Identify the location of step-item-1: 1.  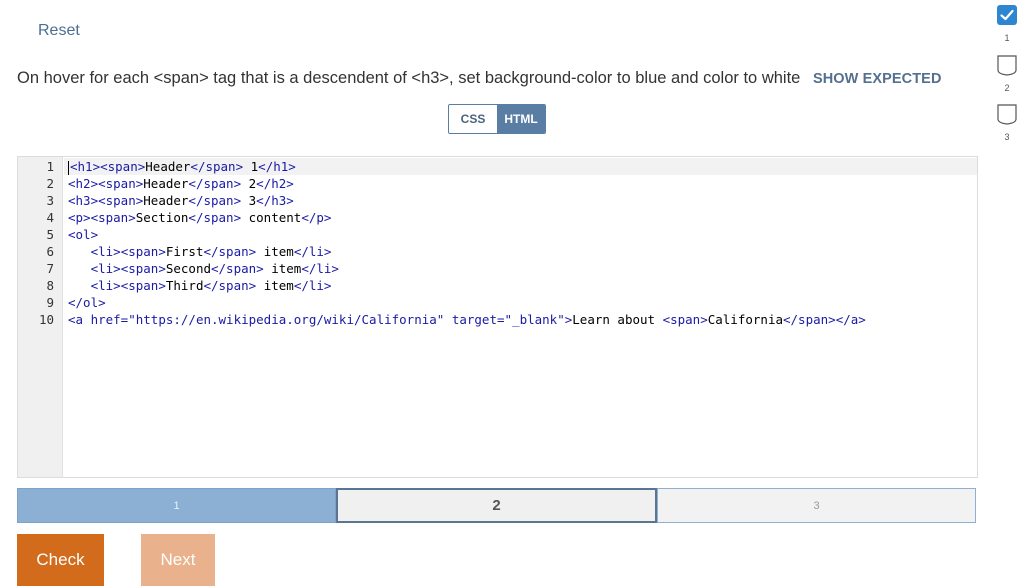
(1007, 23).